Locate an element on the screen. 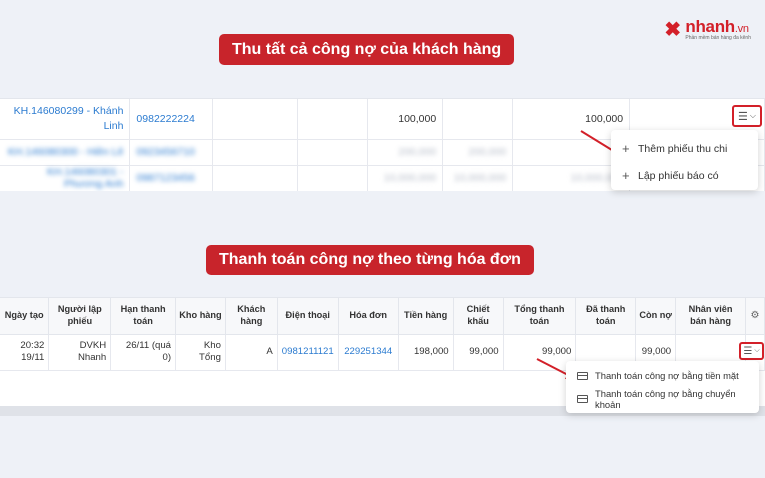 This screenshot has width=765, height=478. customer-cell: A is located at coordinates (251, 352).